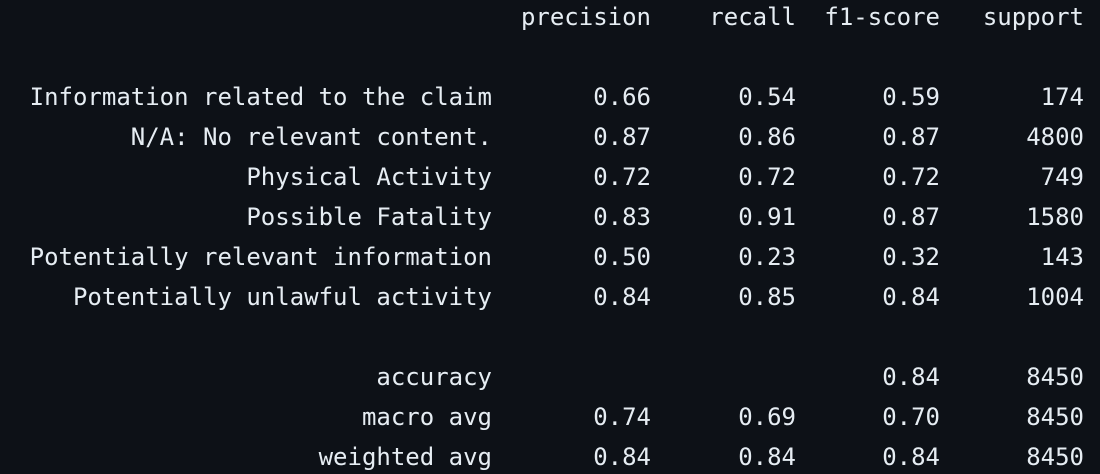 This screenshot has width=1100, height=474. Describe the element at coordinates (550, 417) in the screenshot. I see `macro-avg-row: macro avg 0.74 0.69 0.70 8450` at that location.